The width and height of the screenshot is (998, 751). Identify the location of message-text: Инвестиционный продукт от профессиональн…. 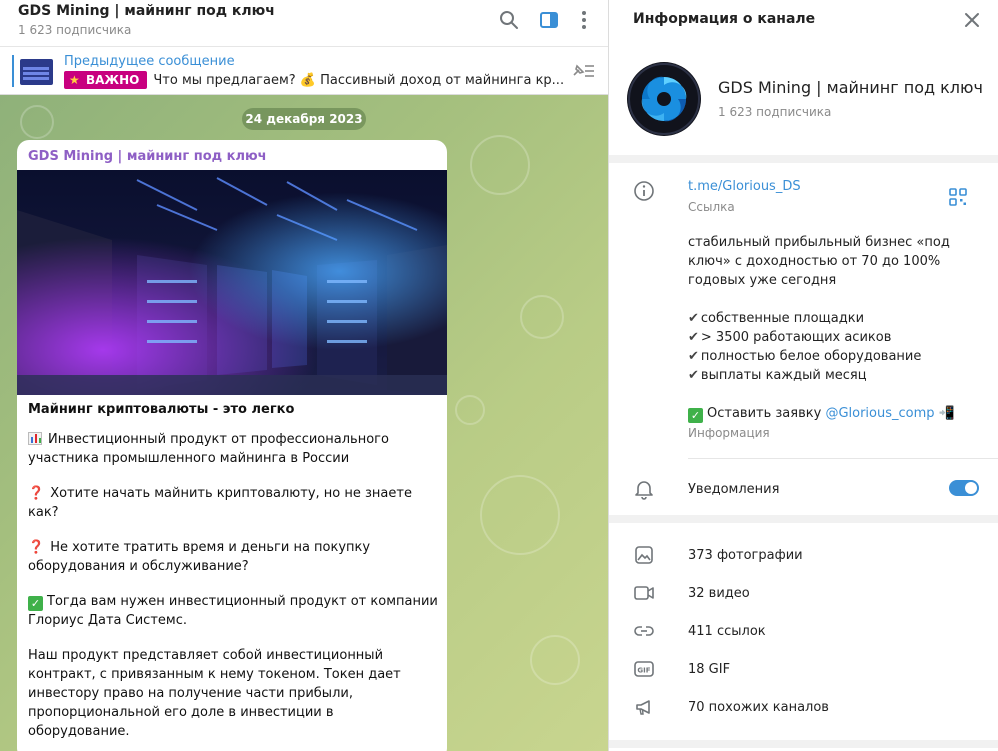
(208, 449).